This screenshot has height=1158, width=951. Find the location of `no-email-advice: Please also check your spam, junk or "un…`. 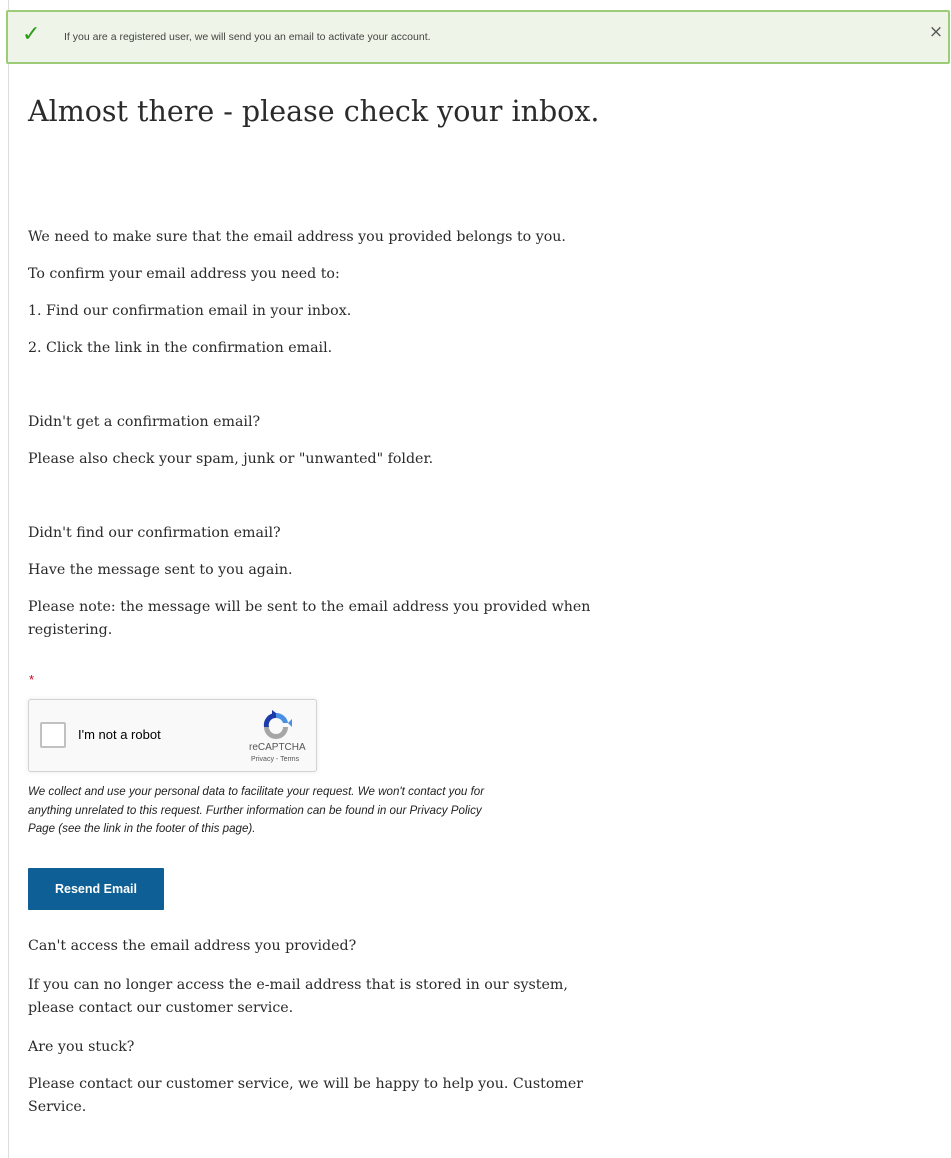

no-email-advice: Please also check your spam, junk or "un… is located at coordinates (231, 459).